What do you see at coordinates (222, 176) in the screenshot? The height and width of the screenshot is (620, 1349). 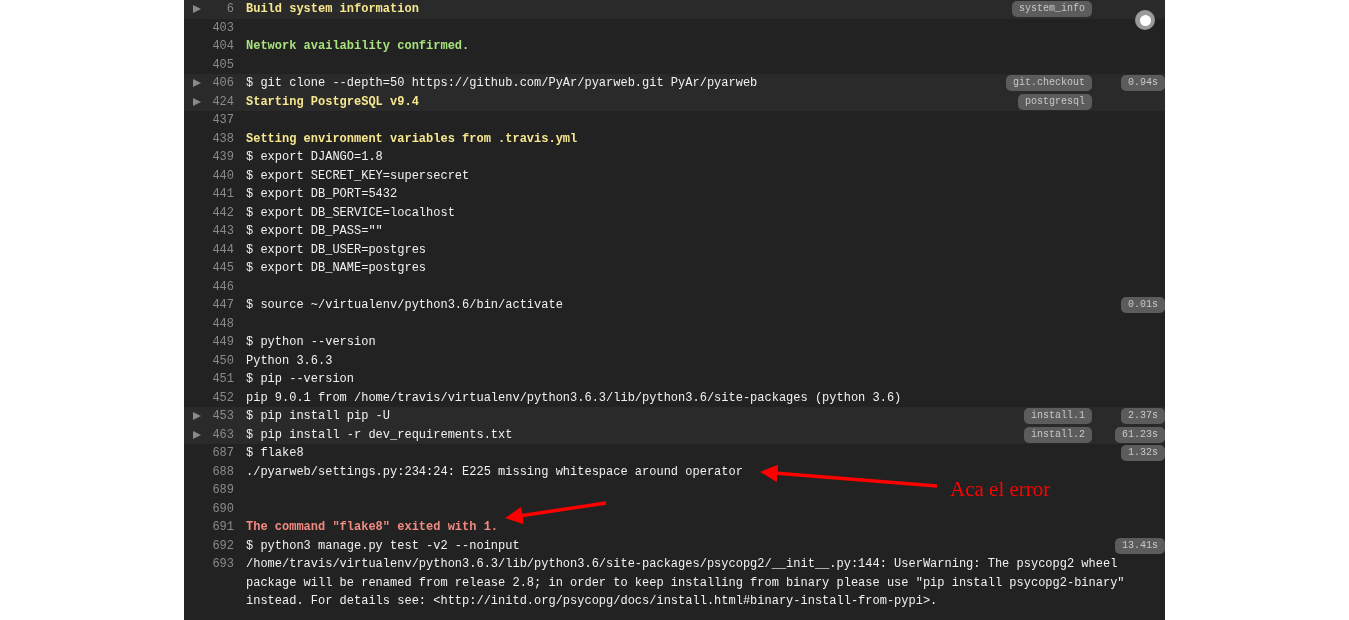 I see `line-number: 440` at bounding box center [222, 176].